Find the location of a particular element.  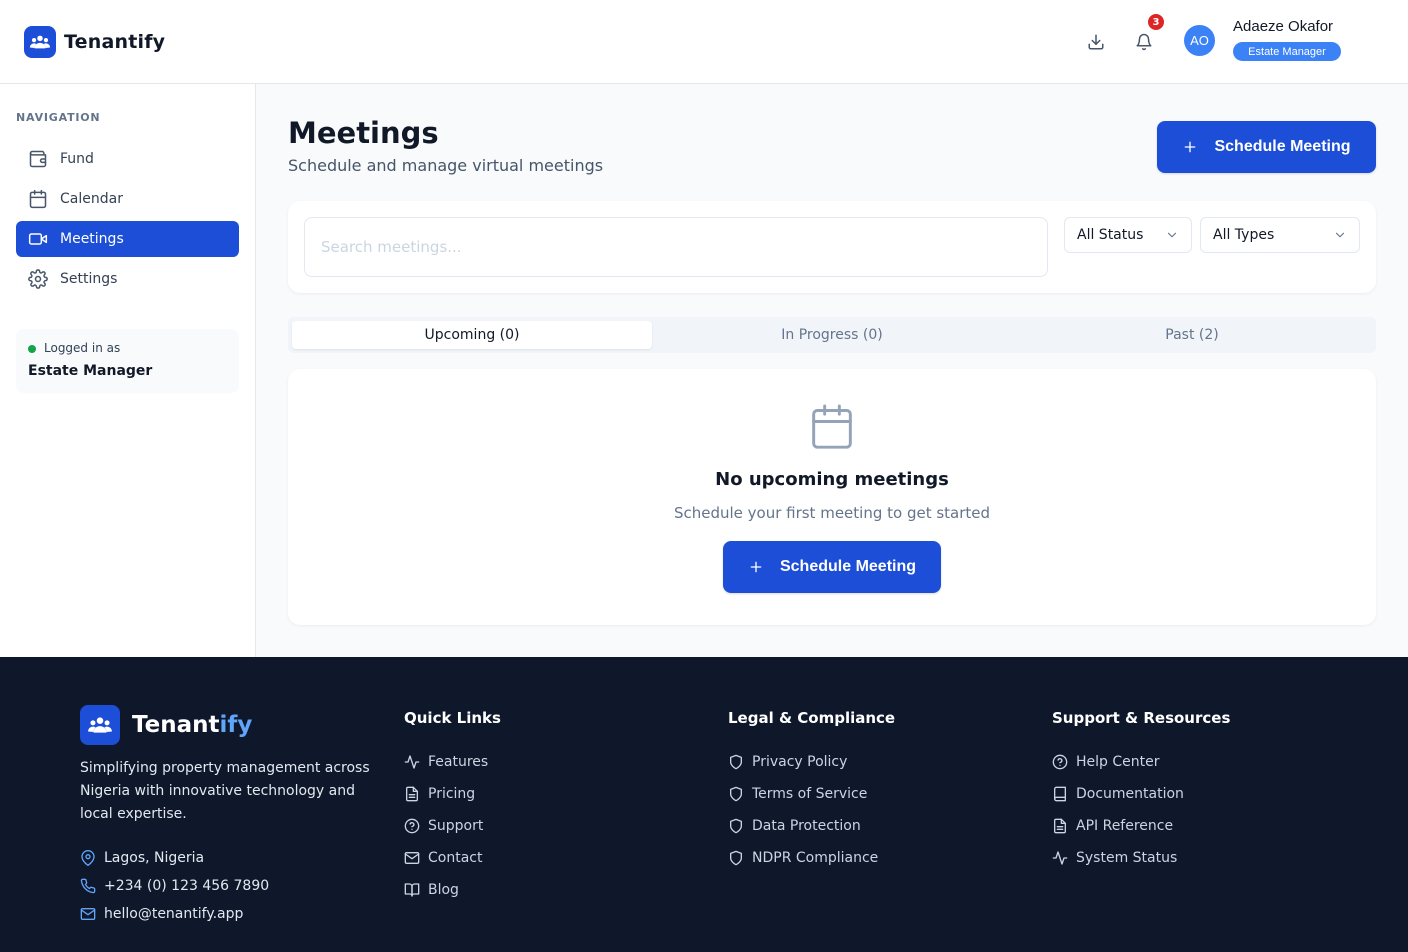

download-icon is located at coordinates (1096, 42).